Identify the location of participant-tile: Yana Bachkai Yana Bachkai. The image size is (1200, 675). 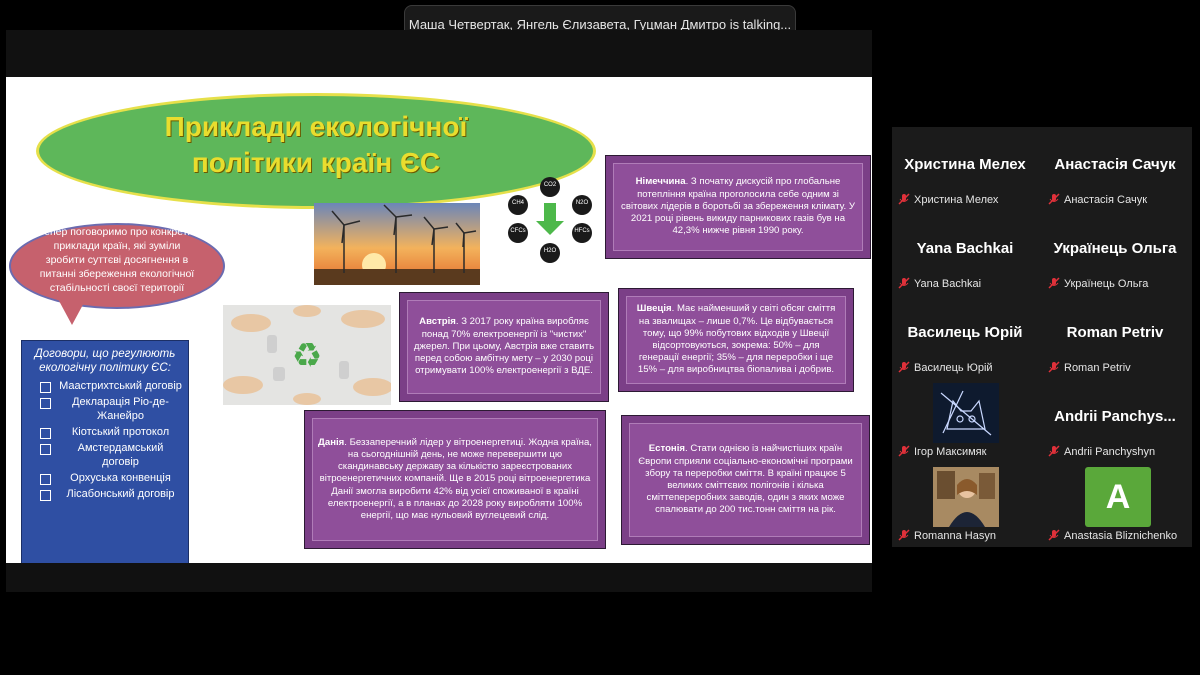
(965, 254).